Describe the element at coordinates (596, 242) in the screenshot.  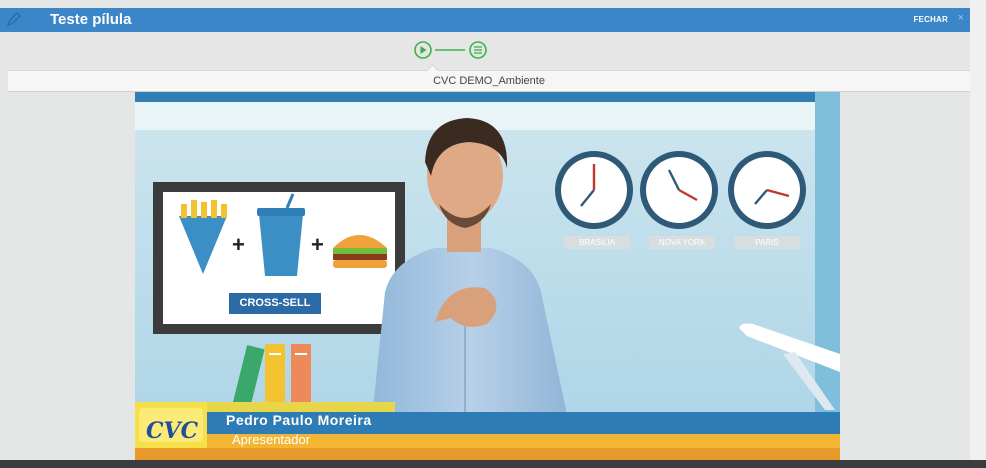
I see `clock-label-brasilia: BRASILIA` at that location.